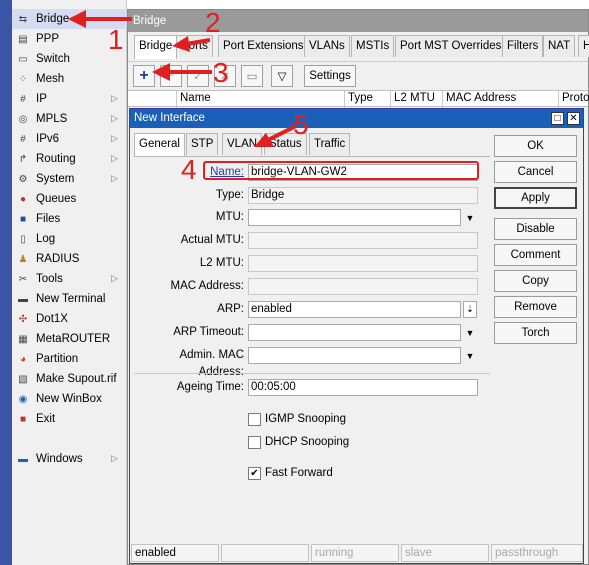 The height and width of the screenshot is (565, 589). I want to click on tools-icon: ✂, so click(23, 279).